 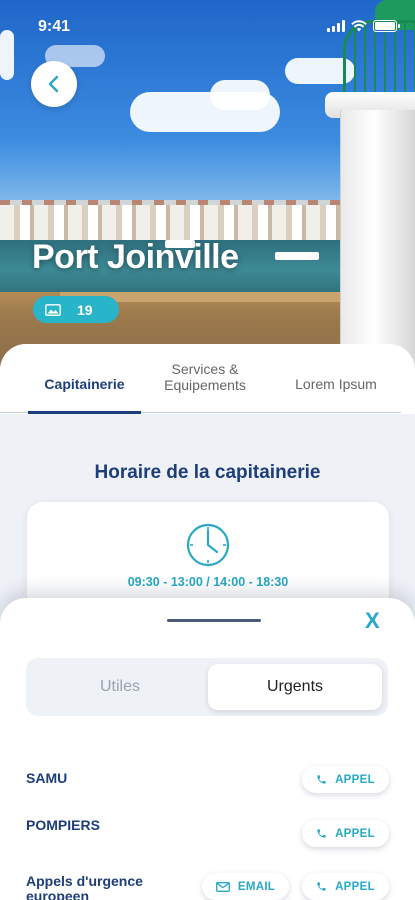 What do you see at coordinates (207, 472) in the screenshot?
I see `hours-section-title: Horaire de la capitainerie` at bounding box center [207, 472].